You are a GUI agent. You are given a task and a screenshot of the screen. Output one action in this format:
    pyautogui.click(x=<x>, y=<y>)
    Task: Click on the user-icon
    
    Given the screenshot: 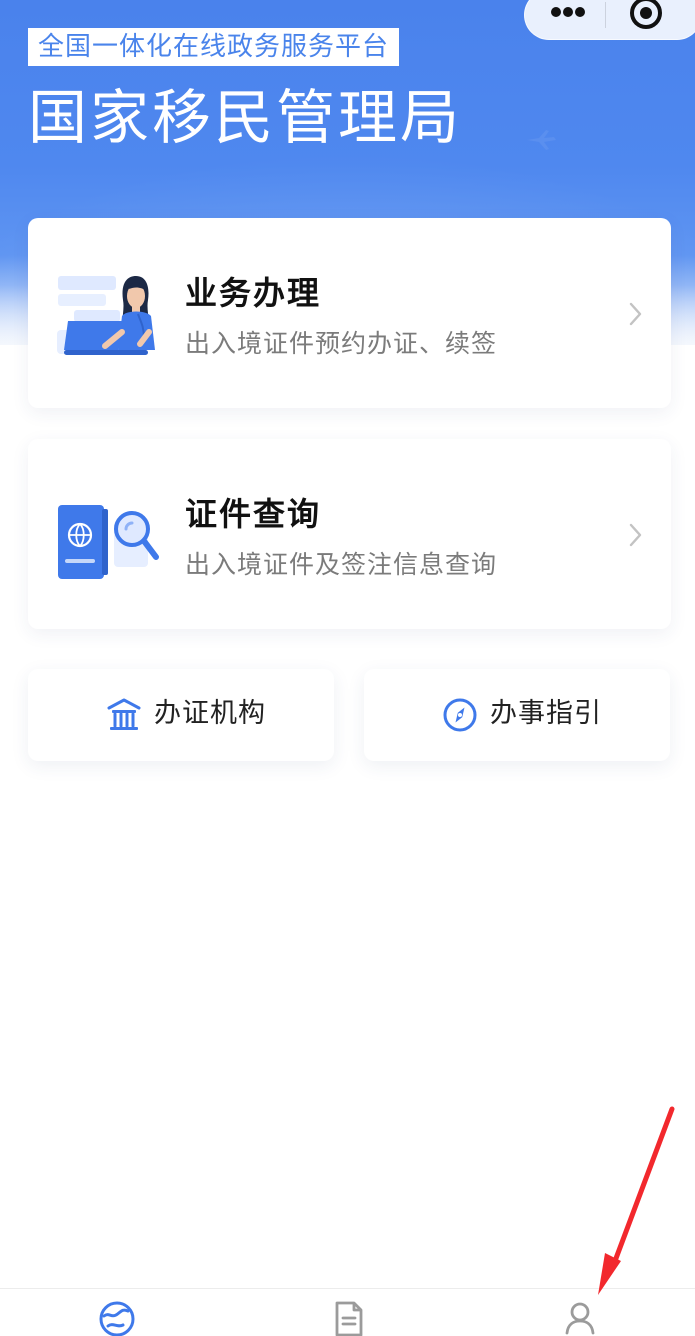 What is the action you would take?
    pyautogui.click(x=580, y=1316)
    